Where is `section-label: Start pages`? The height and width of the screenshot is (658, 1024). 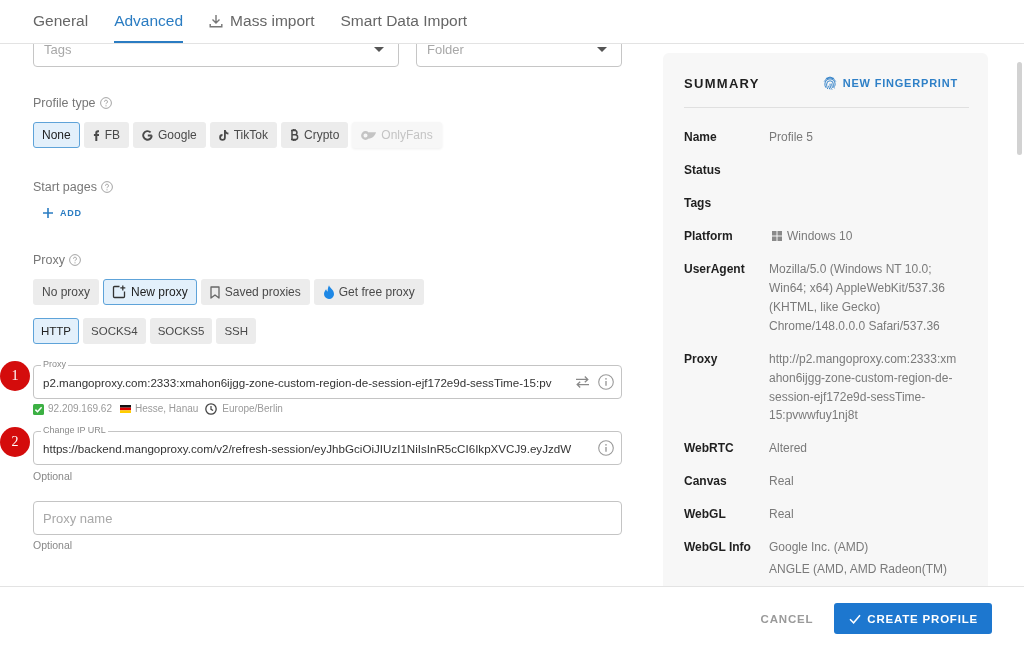 section-label: Start pages is located at coordinates (65, 187).